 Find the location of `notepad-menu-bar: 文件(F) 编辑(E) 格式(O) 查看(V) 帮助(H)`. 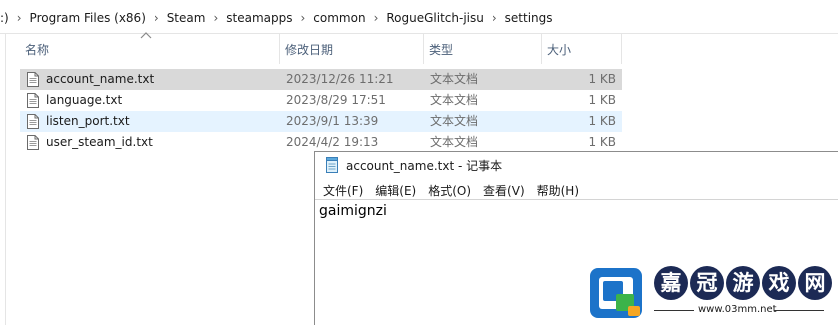

notepad-menu-bar: 文件(F) 编辑(E) 格式(O) 查看(V) 帮助(H) is located at coordinates (576, 190).